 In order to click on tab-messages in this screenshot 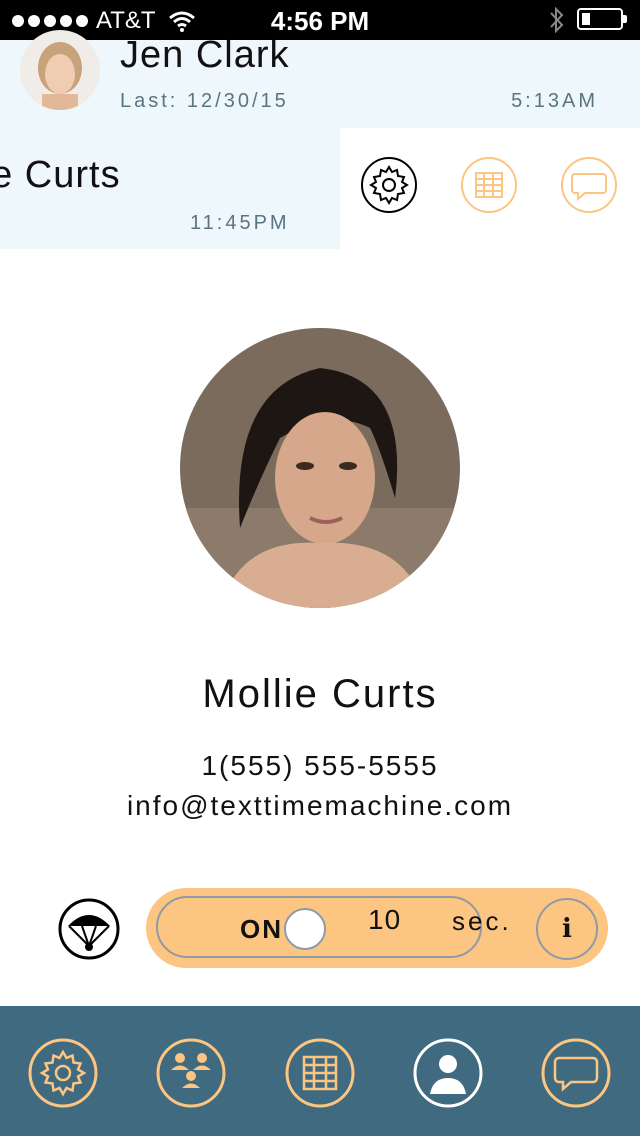, I will do `click(576, 1073)`.